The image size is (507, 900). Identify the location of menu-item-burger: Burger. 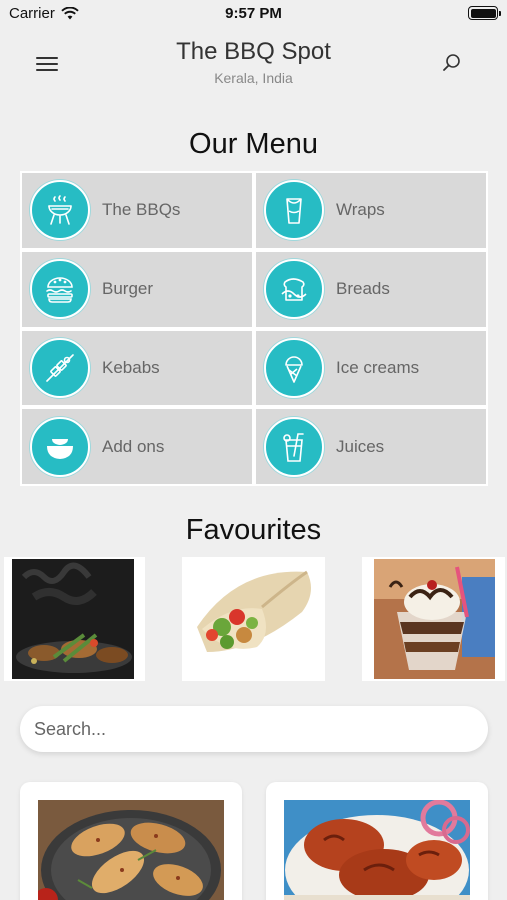
(137, 289).